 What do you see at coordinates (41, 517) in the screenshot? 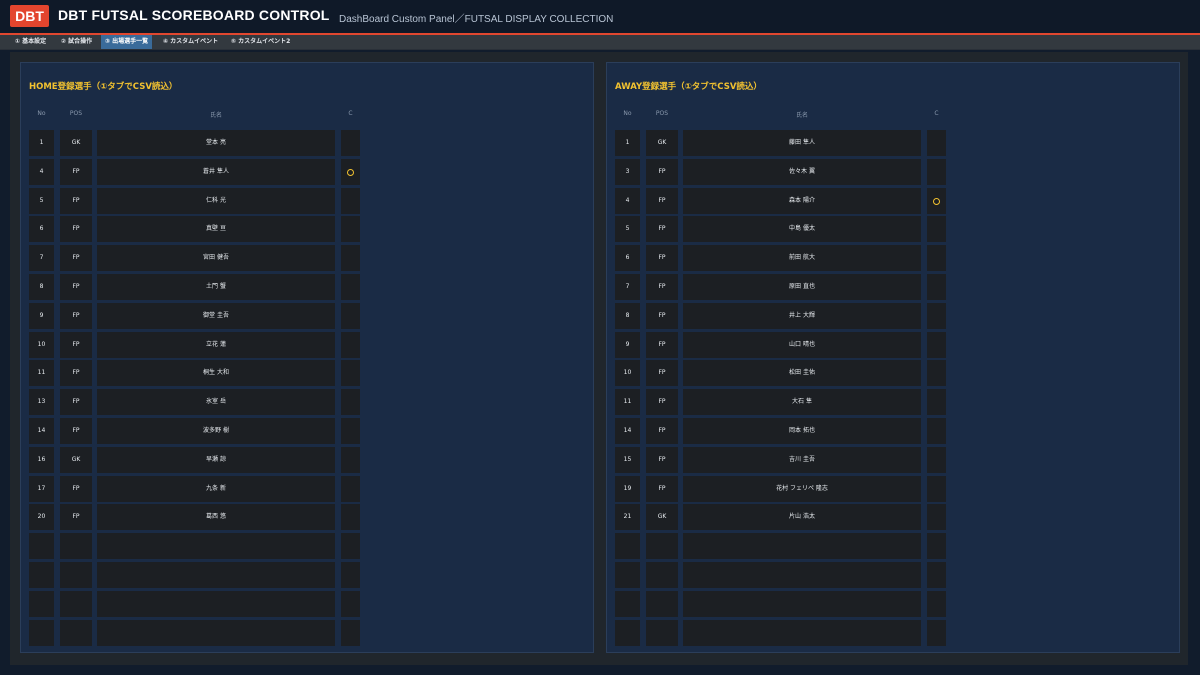
I see `player-number-cell: 20` at bounding box center [41, 517].